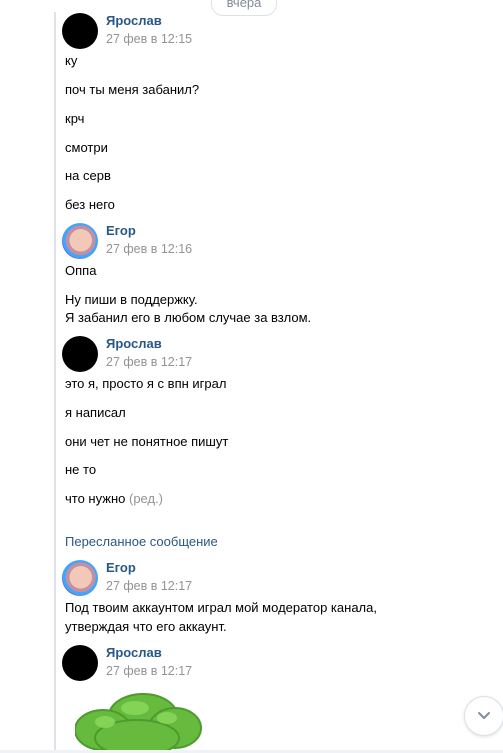  What do you see at coordinates (81, 270) in the screenshot?
I see `message-text: Оппа` at bounding box center [81, 270].